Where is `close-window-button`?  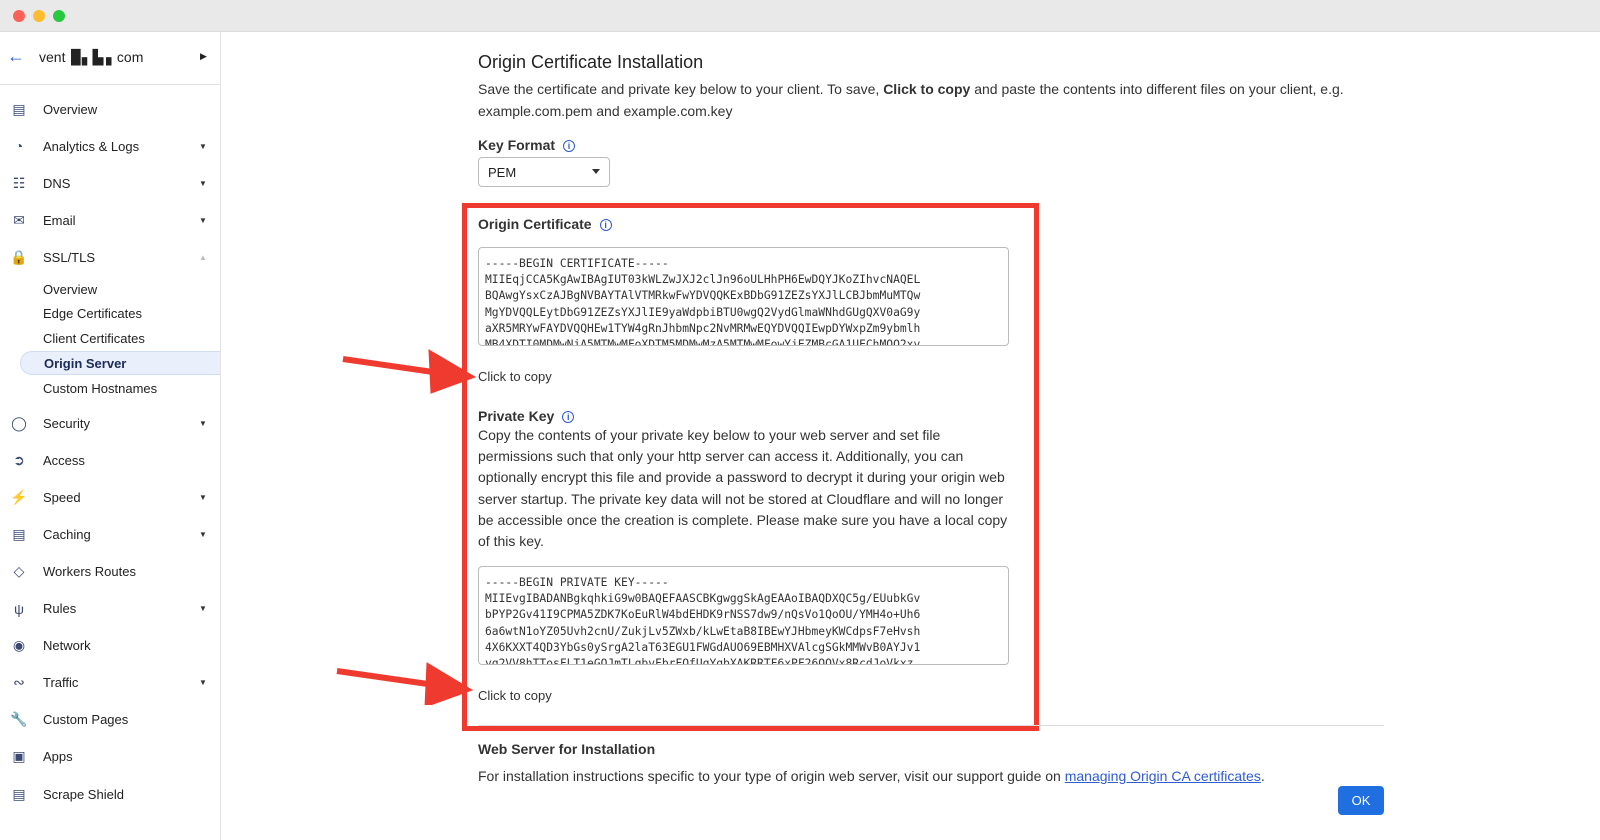 close-window-button is located at coordinates (19, 16).